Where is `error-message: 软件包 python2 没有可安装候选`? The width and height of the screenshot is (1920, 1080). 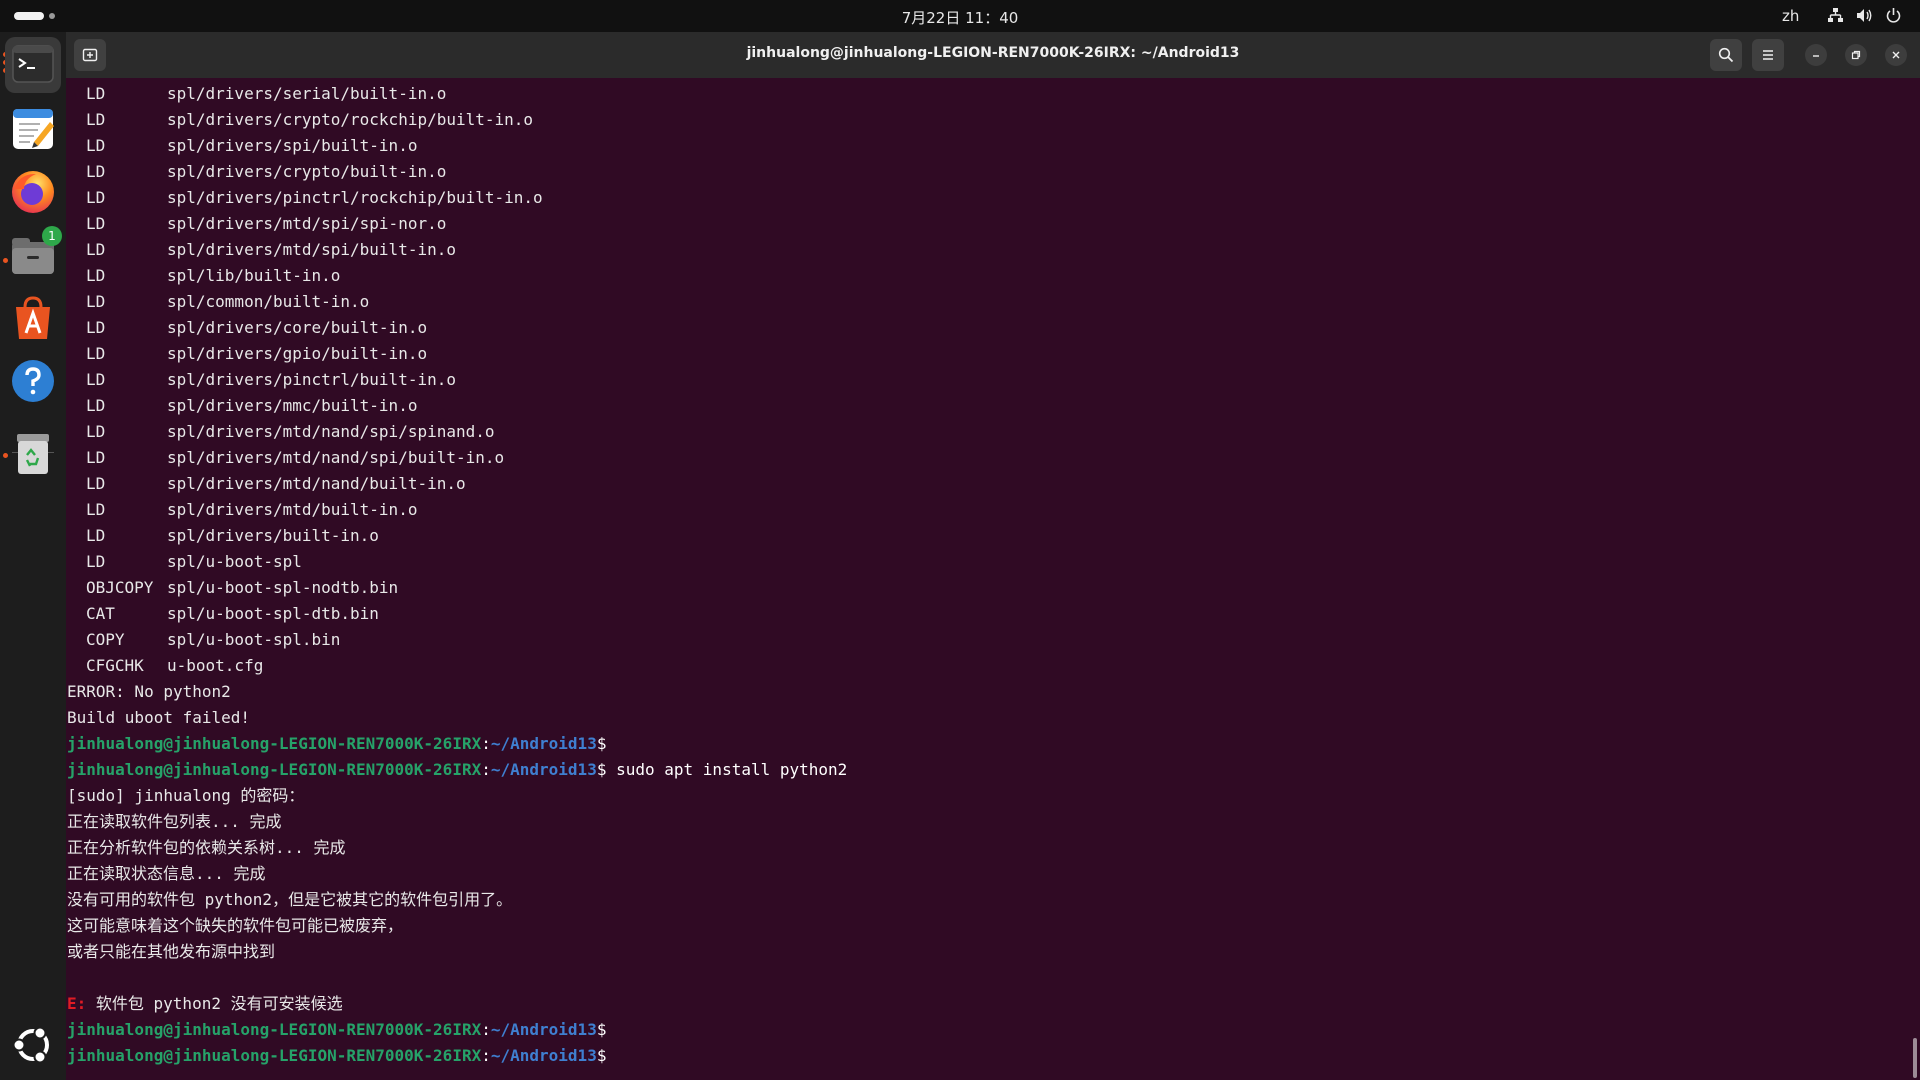 error-message: 软件包 python2 没有可安装候选 is located at coordinates (214, 1003).